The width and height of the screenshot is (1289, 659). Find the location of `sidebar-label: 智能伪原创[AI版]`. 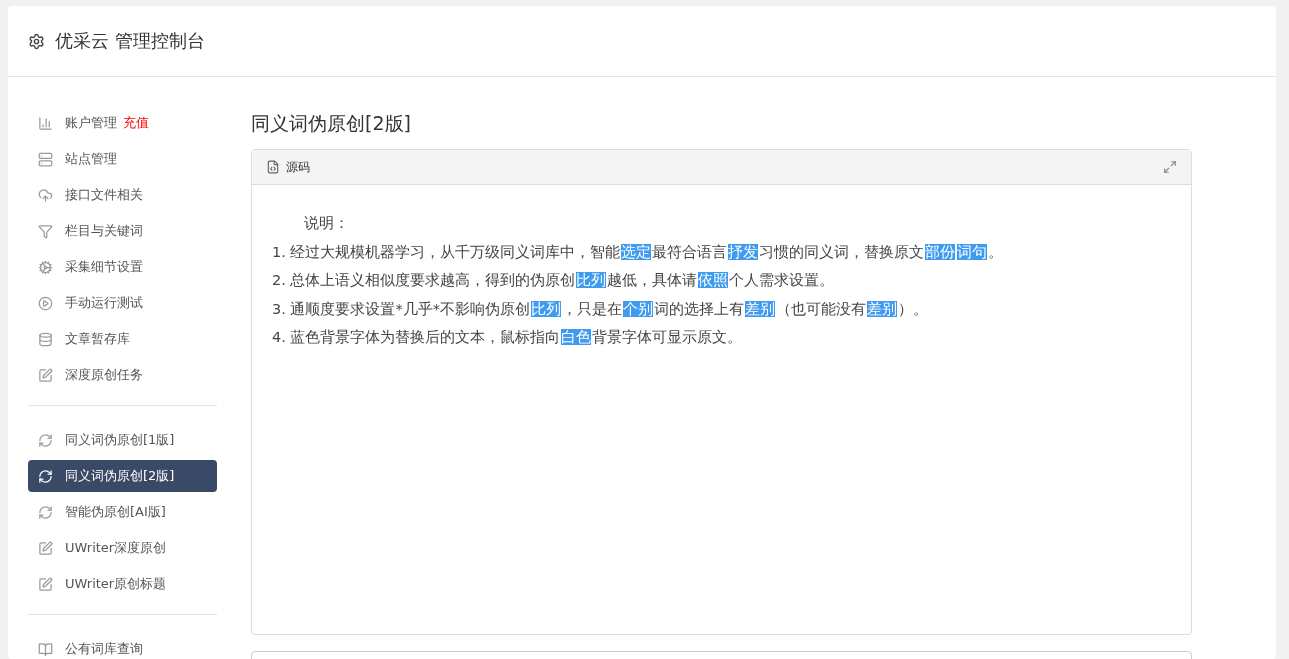

sidebar-label: 智能伪原创[AI版] is located at coordinates (115, 512).